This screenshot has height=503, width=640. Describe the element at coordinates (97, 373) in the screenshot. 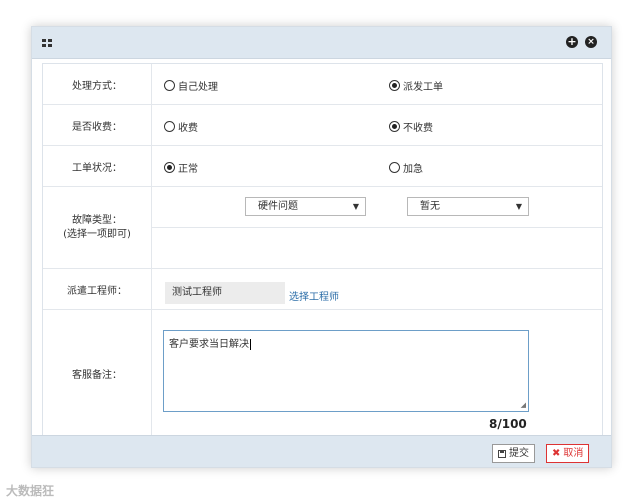

I see `remarks-label: 客服备注：` at that location.